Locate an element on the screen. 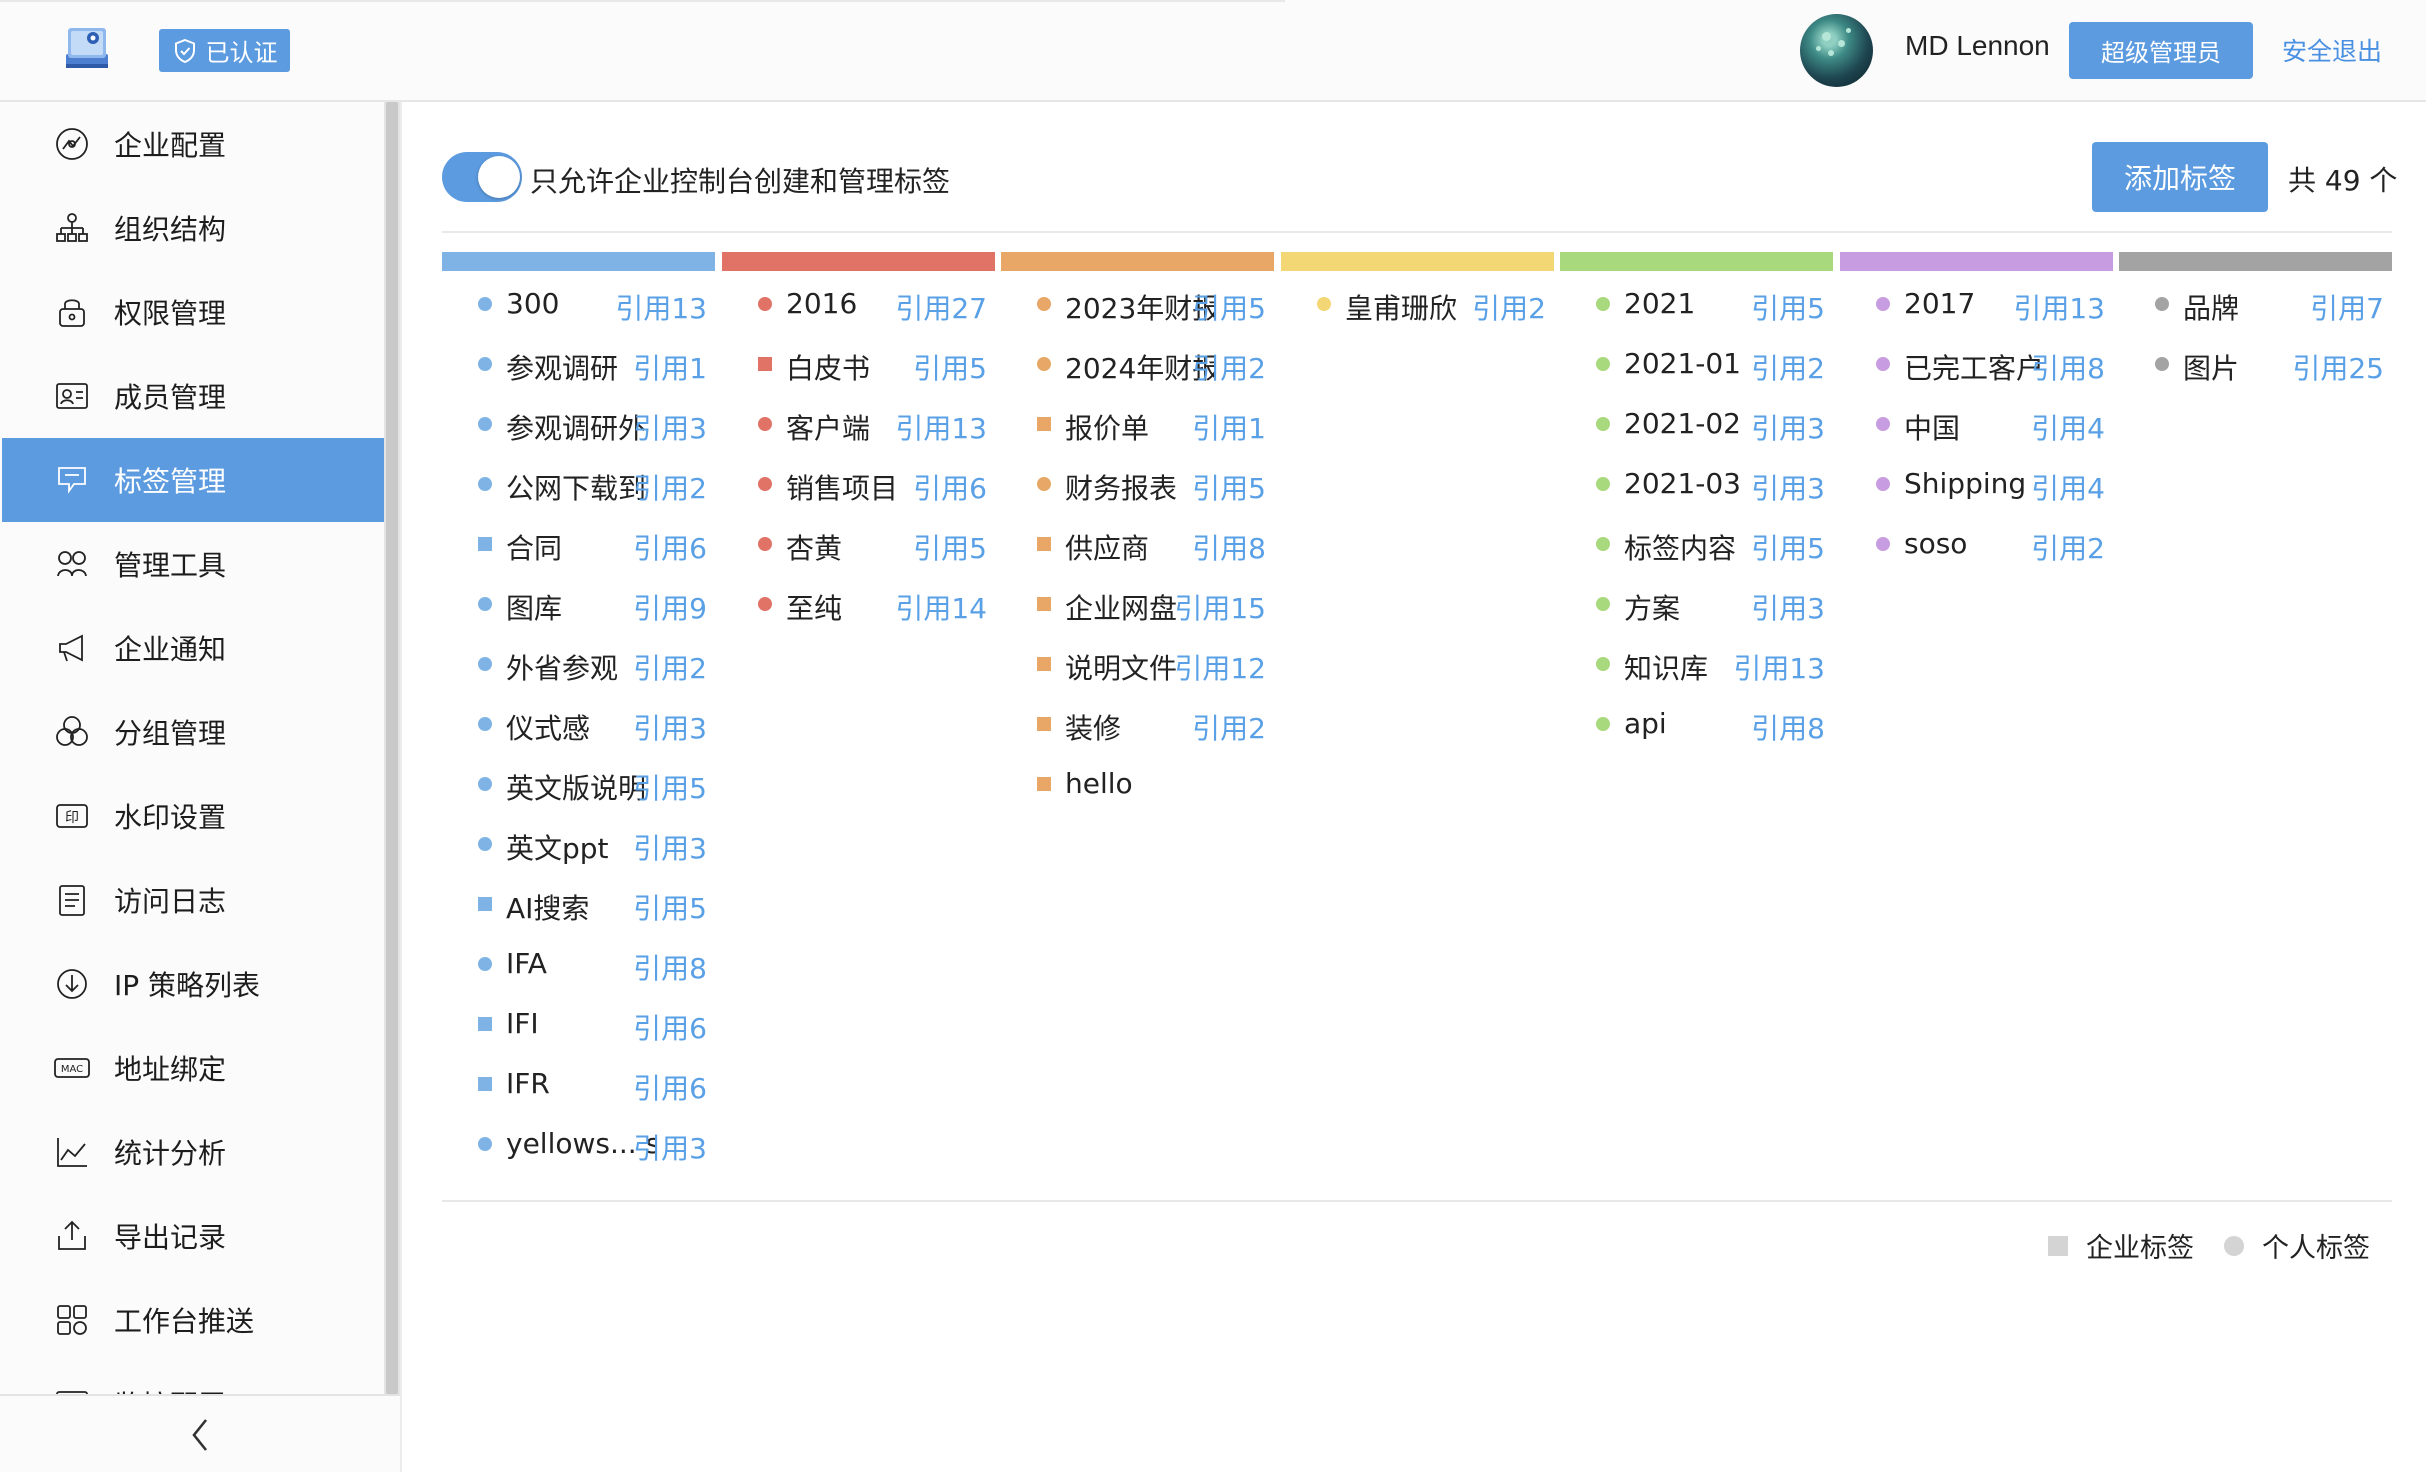  tag-item: 皇甫珊欣 引用2 is located at coordinates (1417, 301).